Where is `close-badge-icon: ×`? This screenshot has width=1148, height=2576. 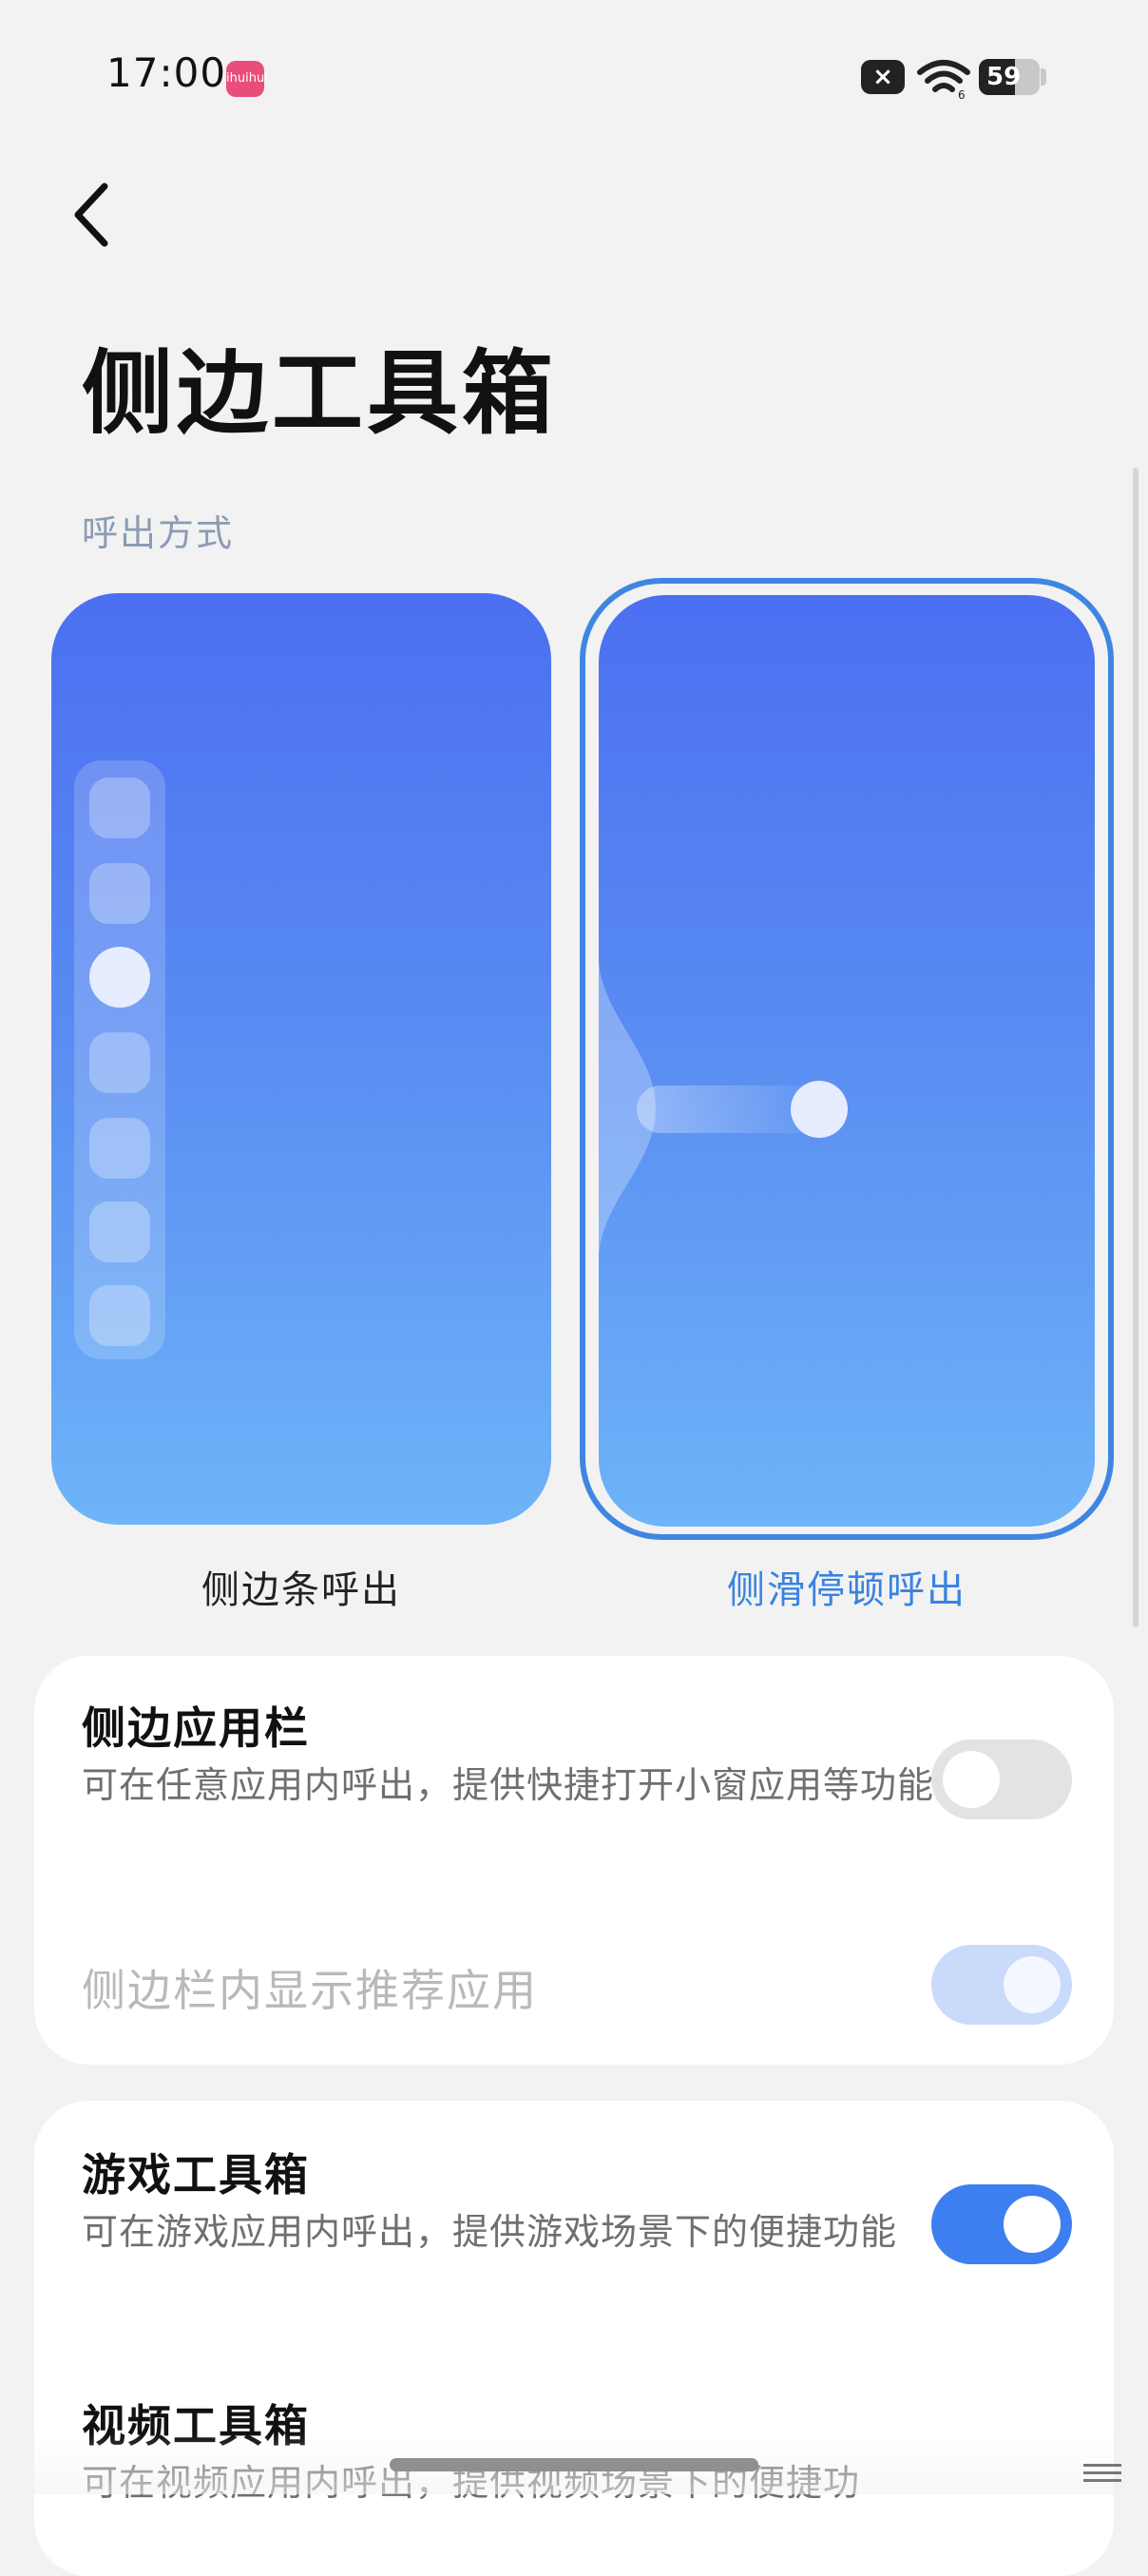 close-badge-icon: × is located at coordinates (883, 77).